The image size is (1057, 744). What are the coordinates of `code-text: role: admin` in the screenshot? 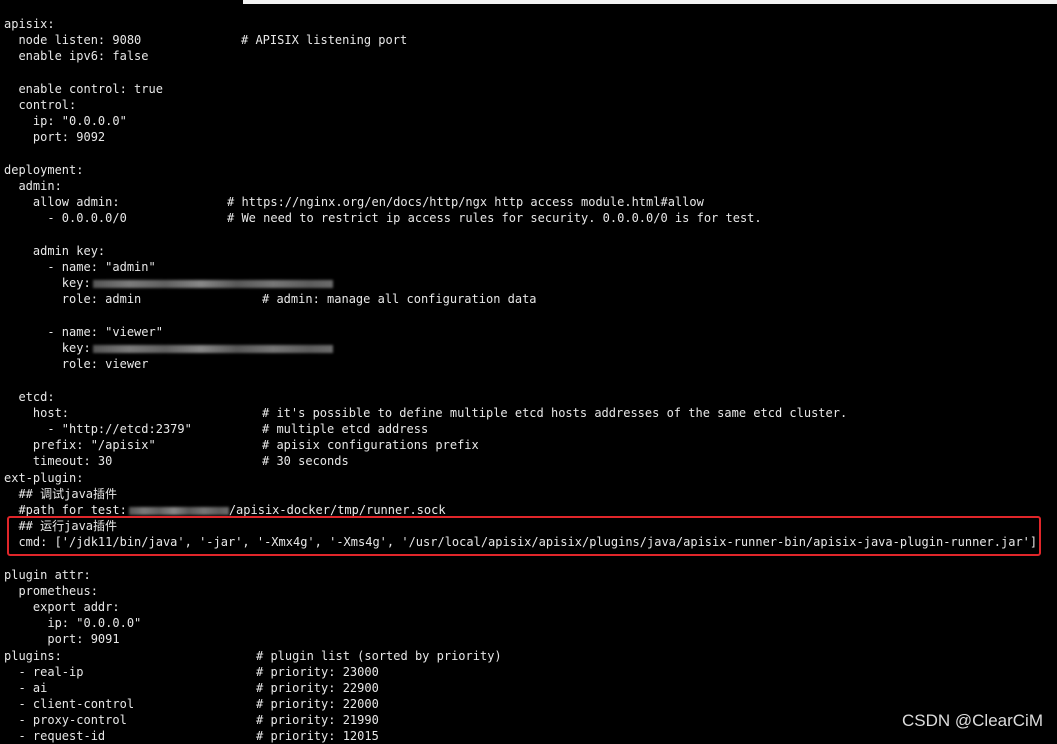 It's located at (73, 299).